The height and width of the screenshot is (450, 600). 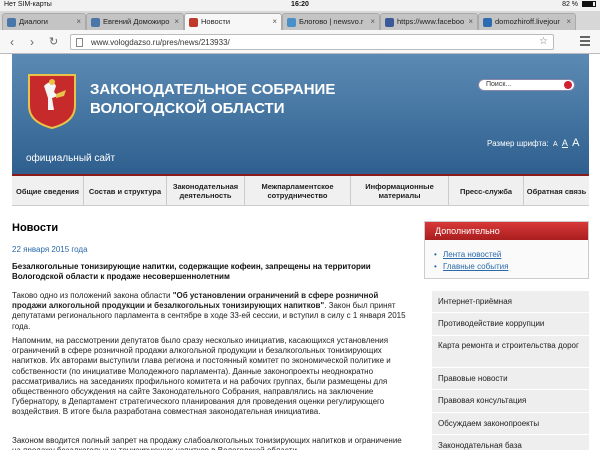 I want to click on font-size-small: А, so click(x=555, y=144).